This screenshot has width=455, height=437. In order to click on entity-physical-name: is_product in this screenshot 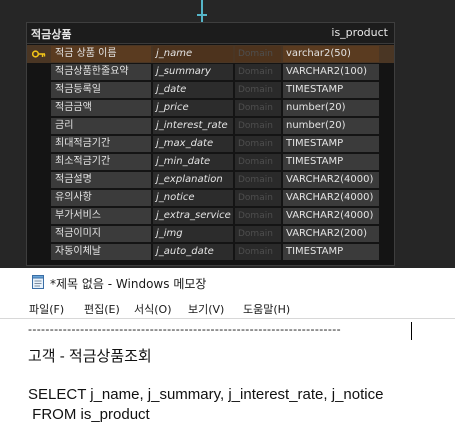, I will do `click(359, 32)`.